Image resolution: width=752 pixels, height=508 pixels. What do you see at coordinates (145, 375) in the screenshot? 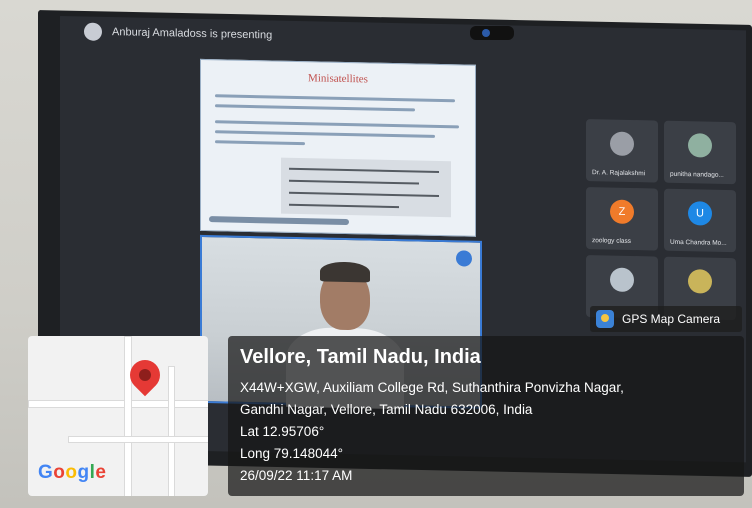
I see `location-pin-center` at bounding box center [145, 375].